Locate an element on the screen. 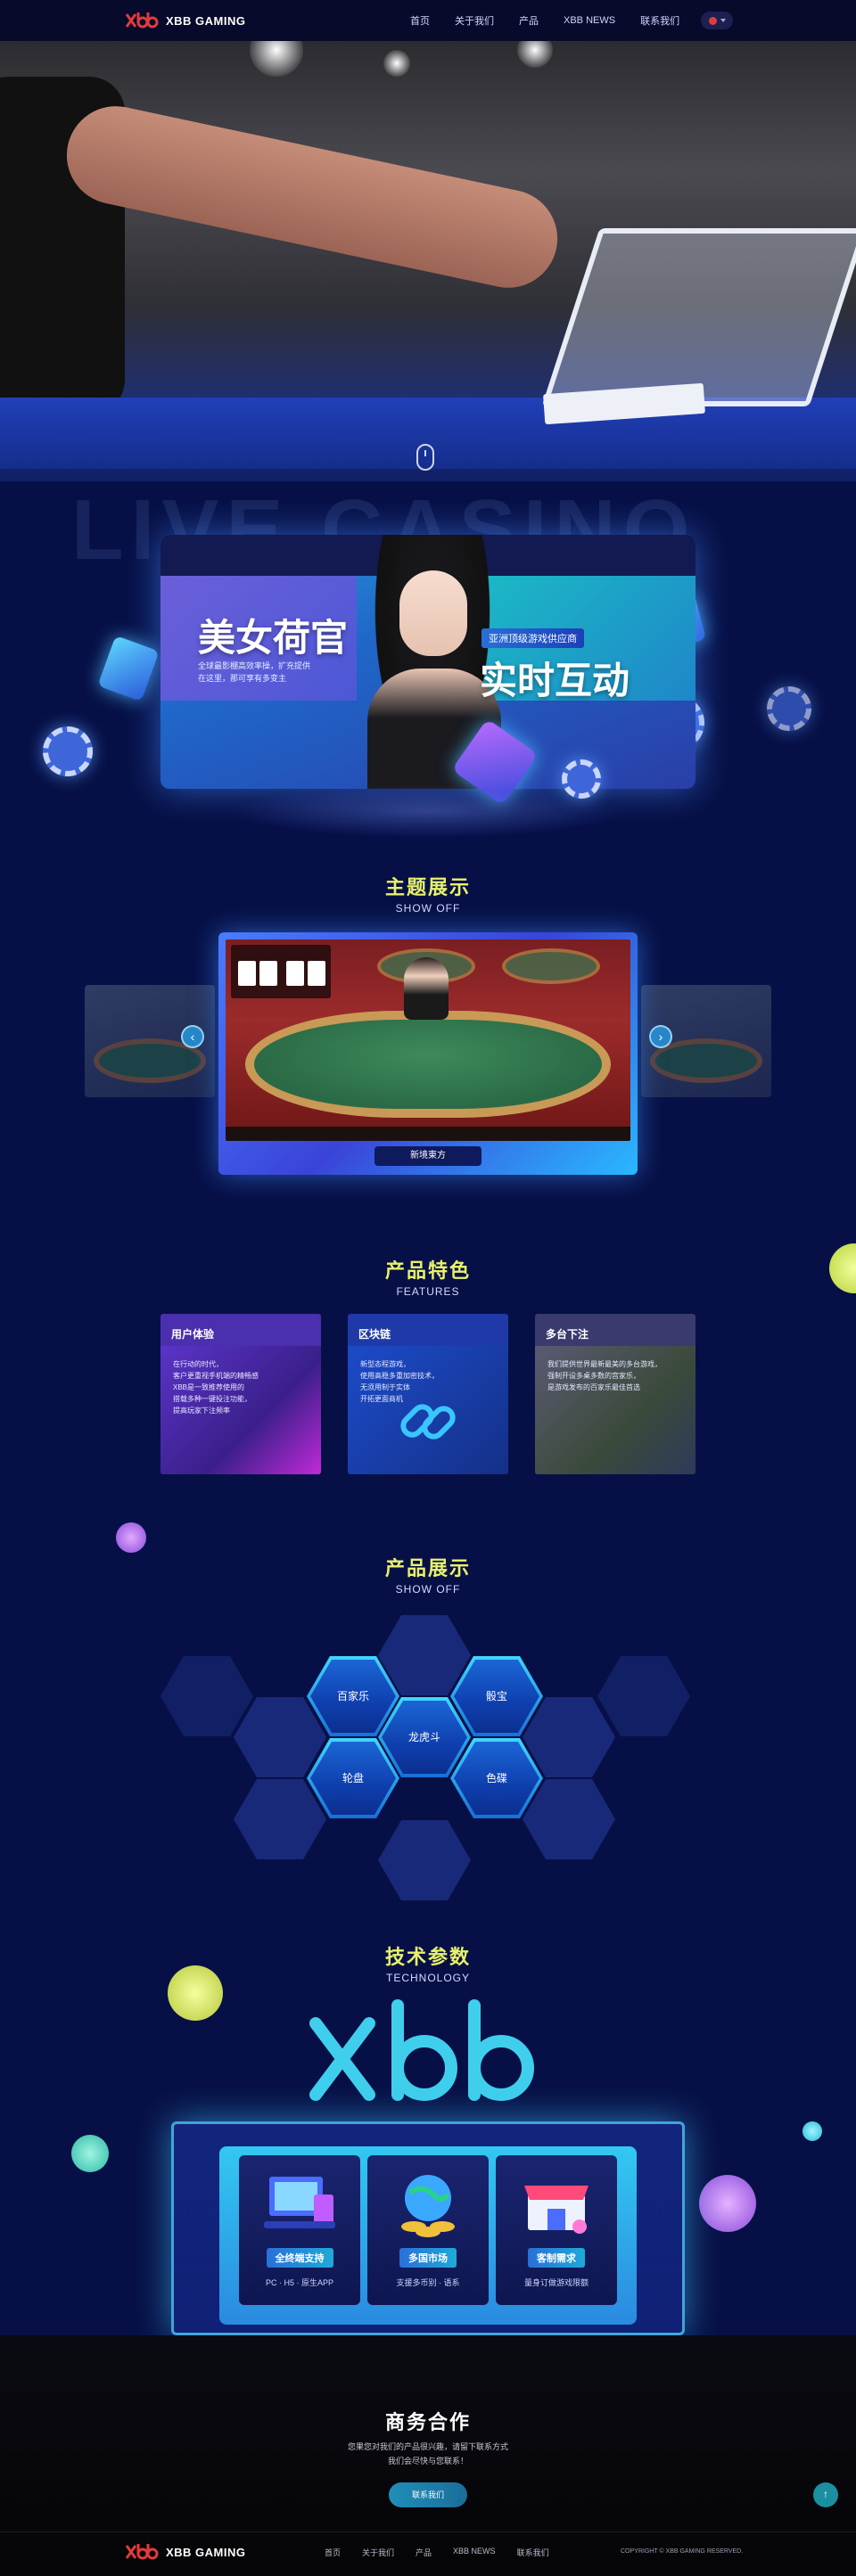 Image resolution: width=856 pixels, height=2576 pixels. cooperation-text: 我们会尽快与您联系！ is located at coordinates (427, 2461).